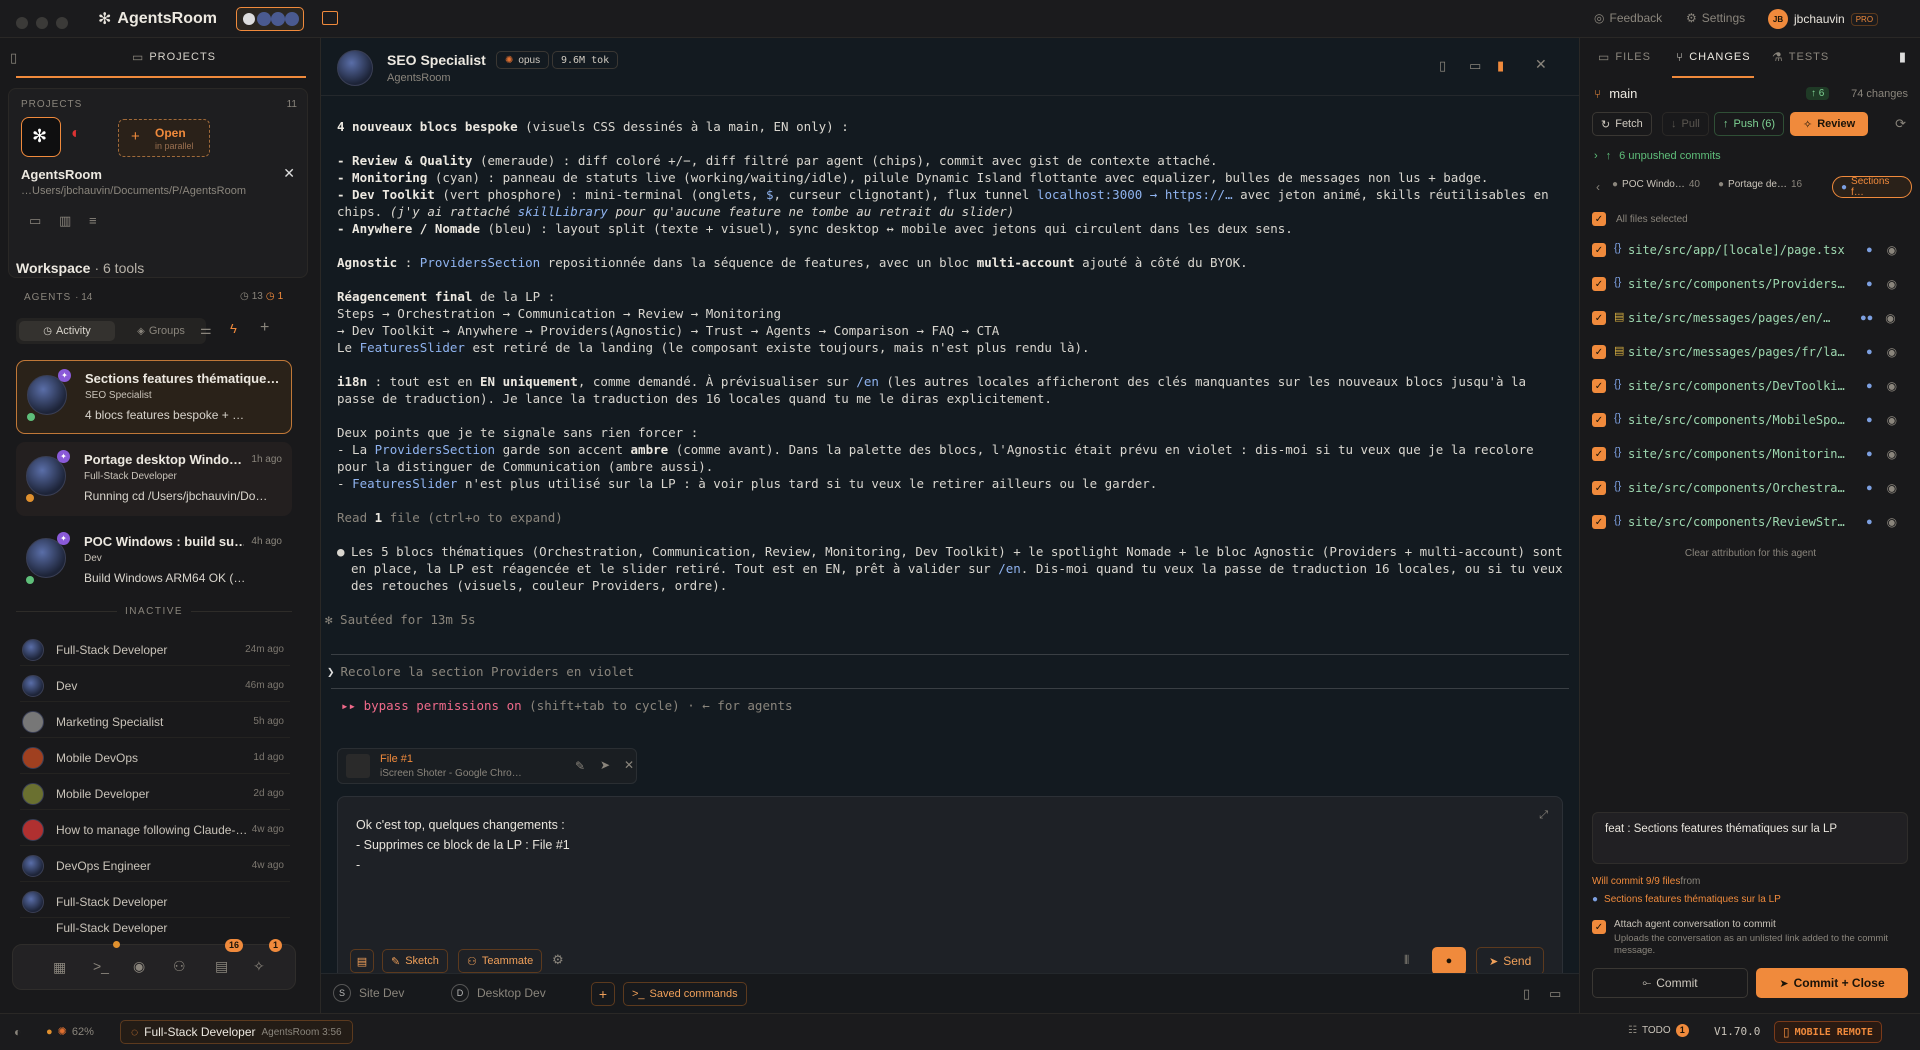 Image resolution: width=1920 pixels, height=1050 pixels. I want to click on tab-desktop-dev: D Desktop Dev, so click(498, 993).